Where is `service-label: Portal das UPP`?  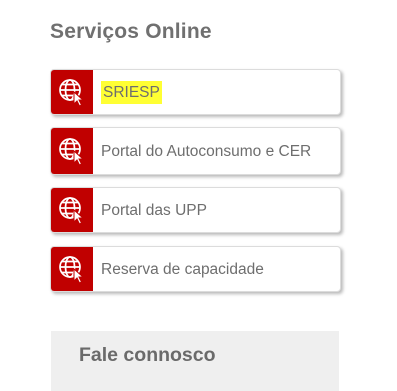 service-label: Portal das UPP is located at coordinates (154, 210).